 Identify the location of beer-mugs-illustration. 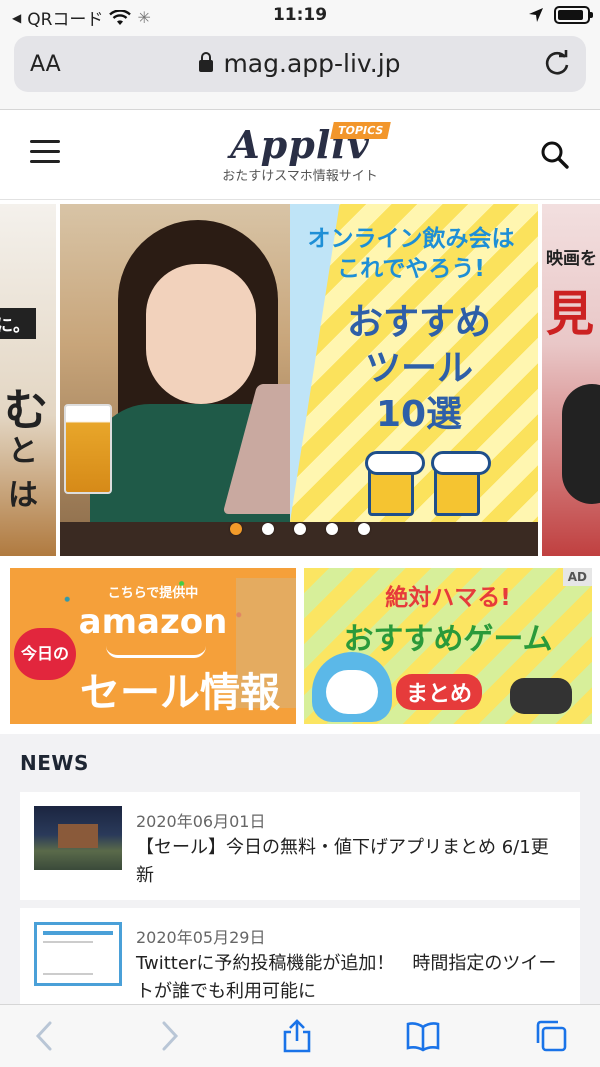
(425, 483).